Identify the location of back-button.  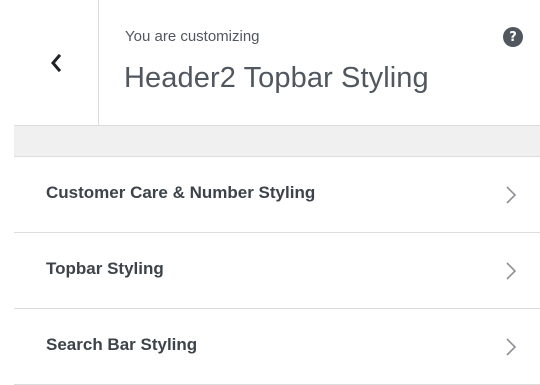
(56, 62).